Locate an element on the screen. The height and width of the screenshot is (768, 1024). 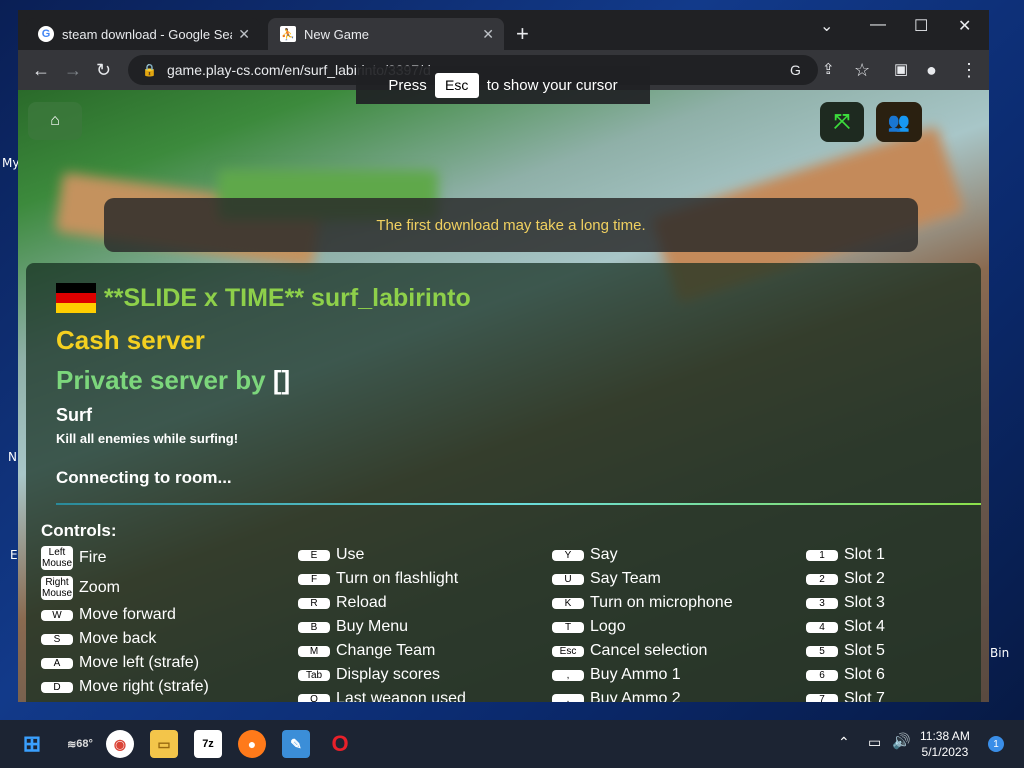
control-label: Slot 3 is located at coordinates (864, 602).